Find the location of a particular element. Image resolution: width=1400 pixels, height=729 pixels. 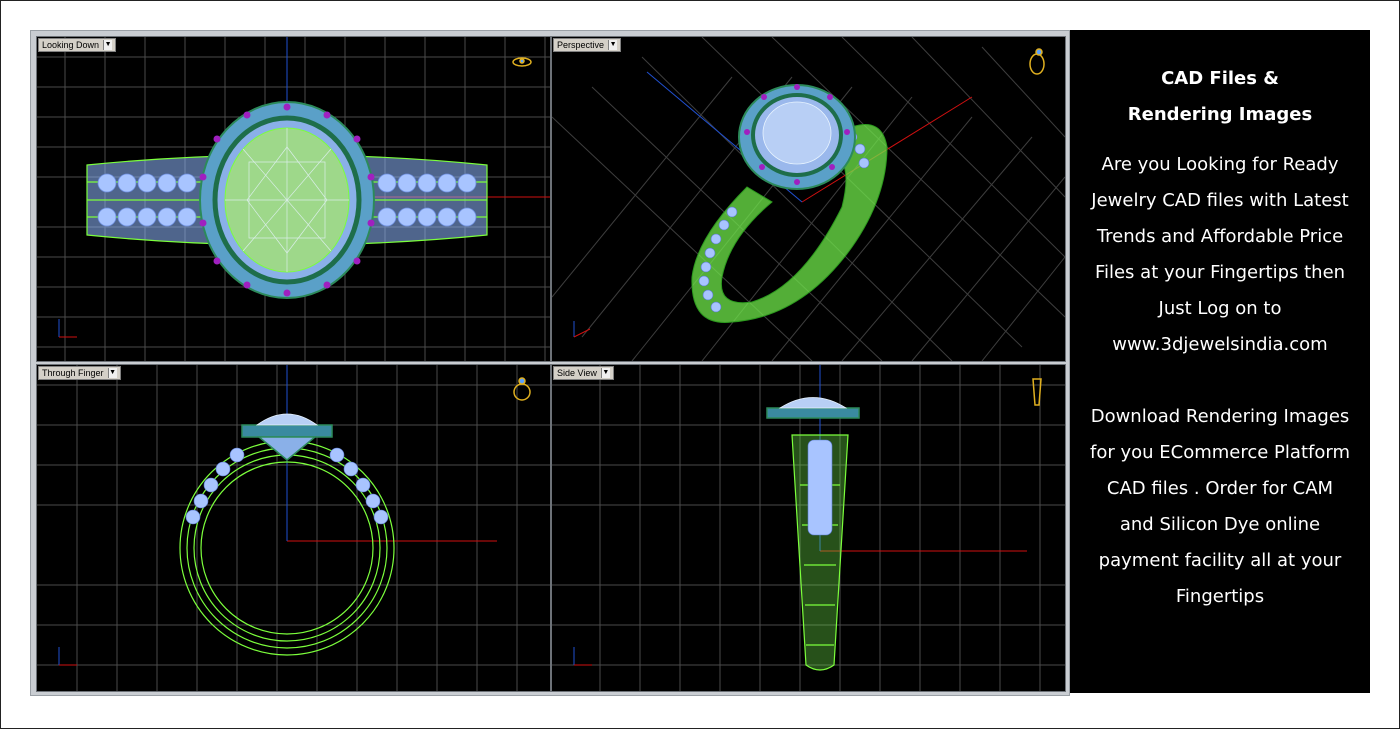

side-head is located at coordinates (813, 408).